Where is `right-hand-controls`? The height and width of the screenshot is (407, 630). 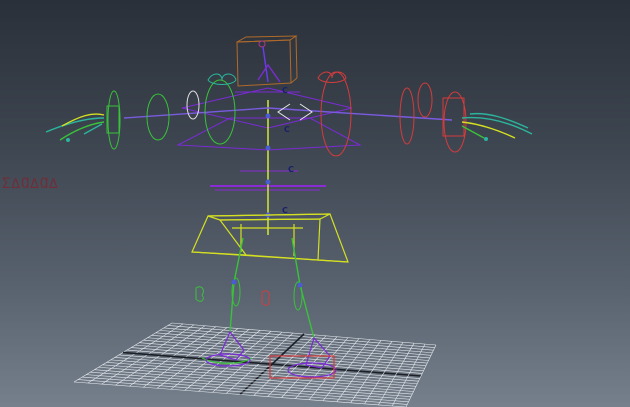 right-hand-controls is located at coordinates (497, 126).